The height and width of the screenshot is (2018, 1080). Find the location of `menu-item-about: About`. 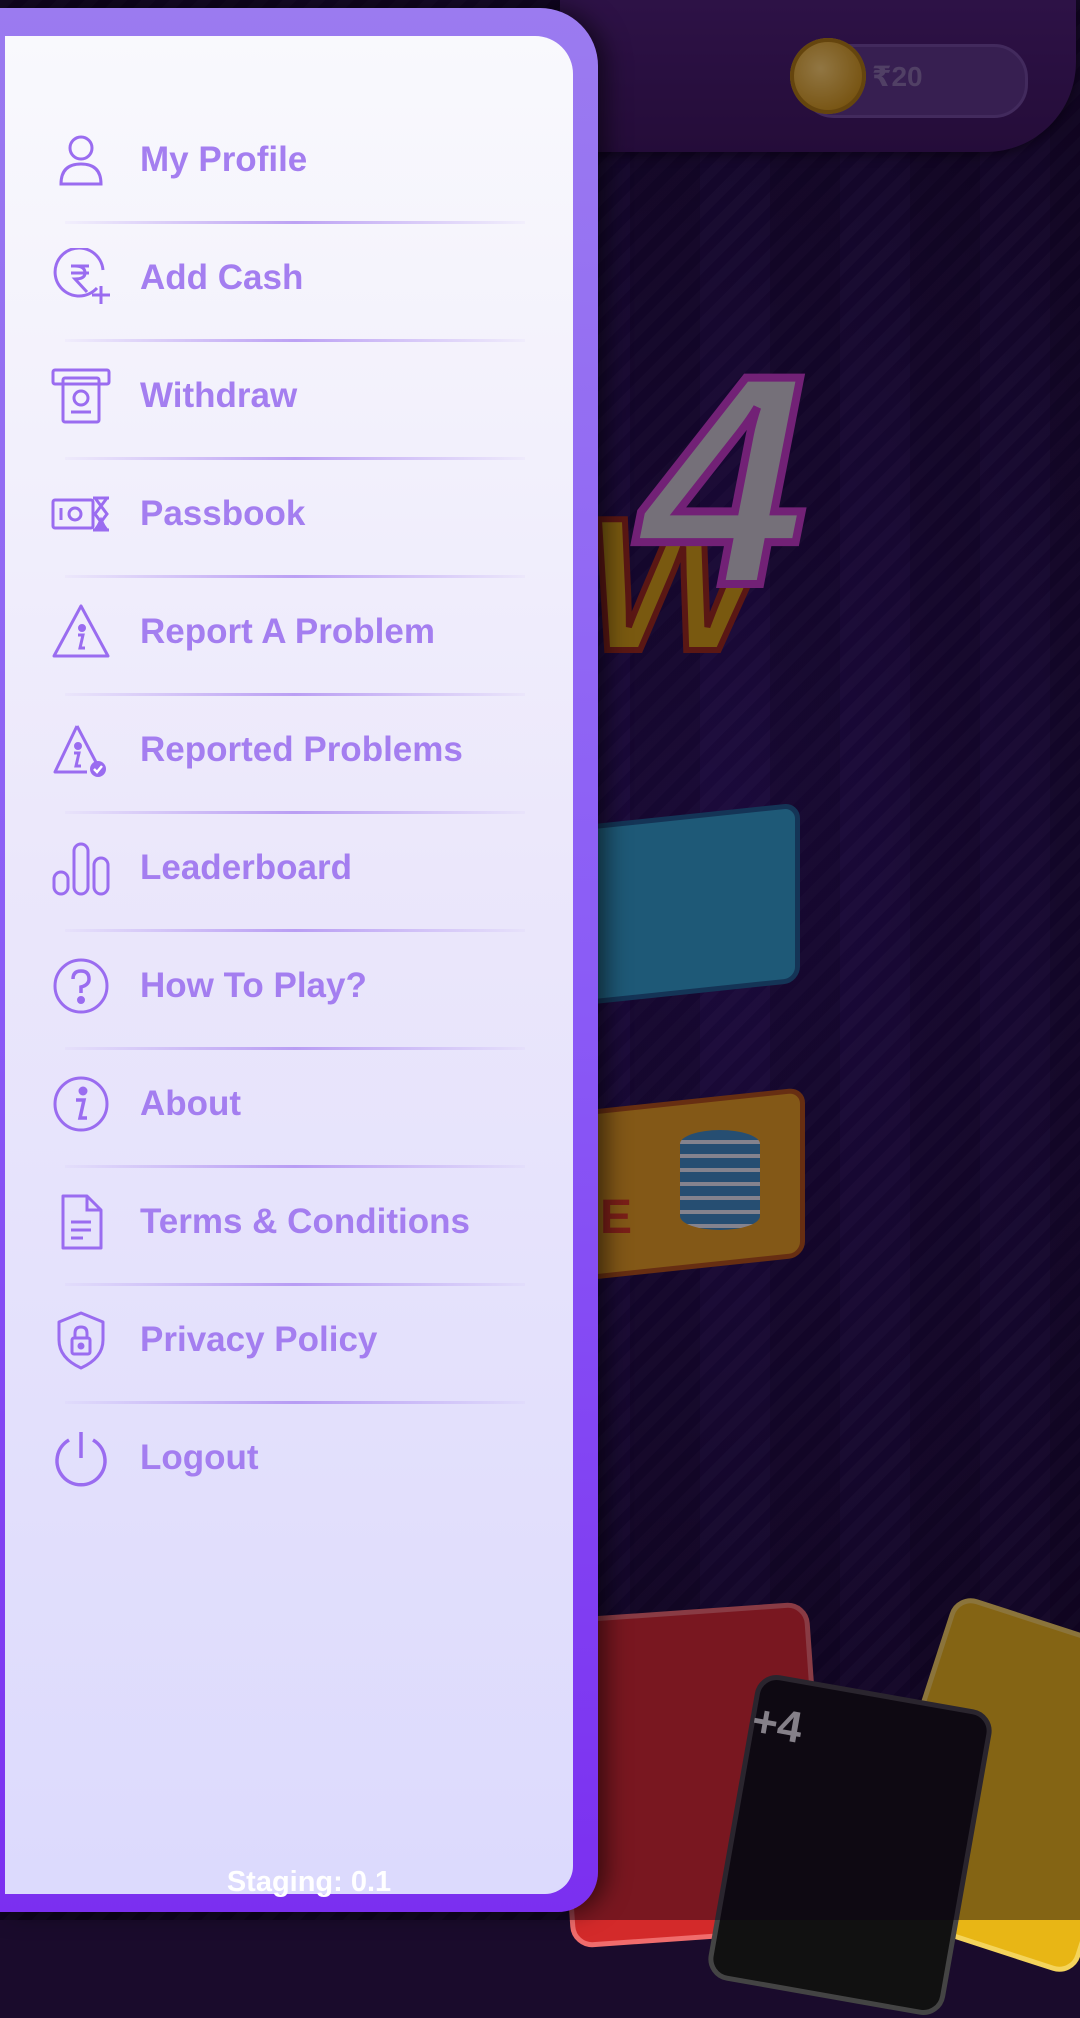

menu-item-about: About is located at coordinates (285, 1101).